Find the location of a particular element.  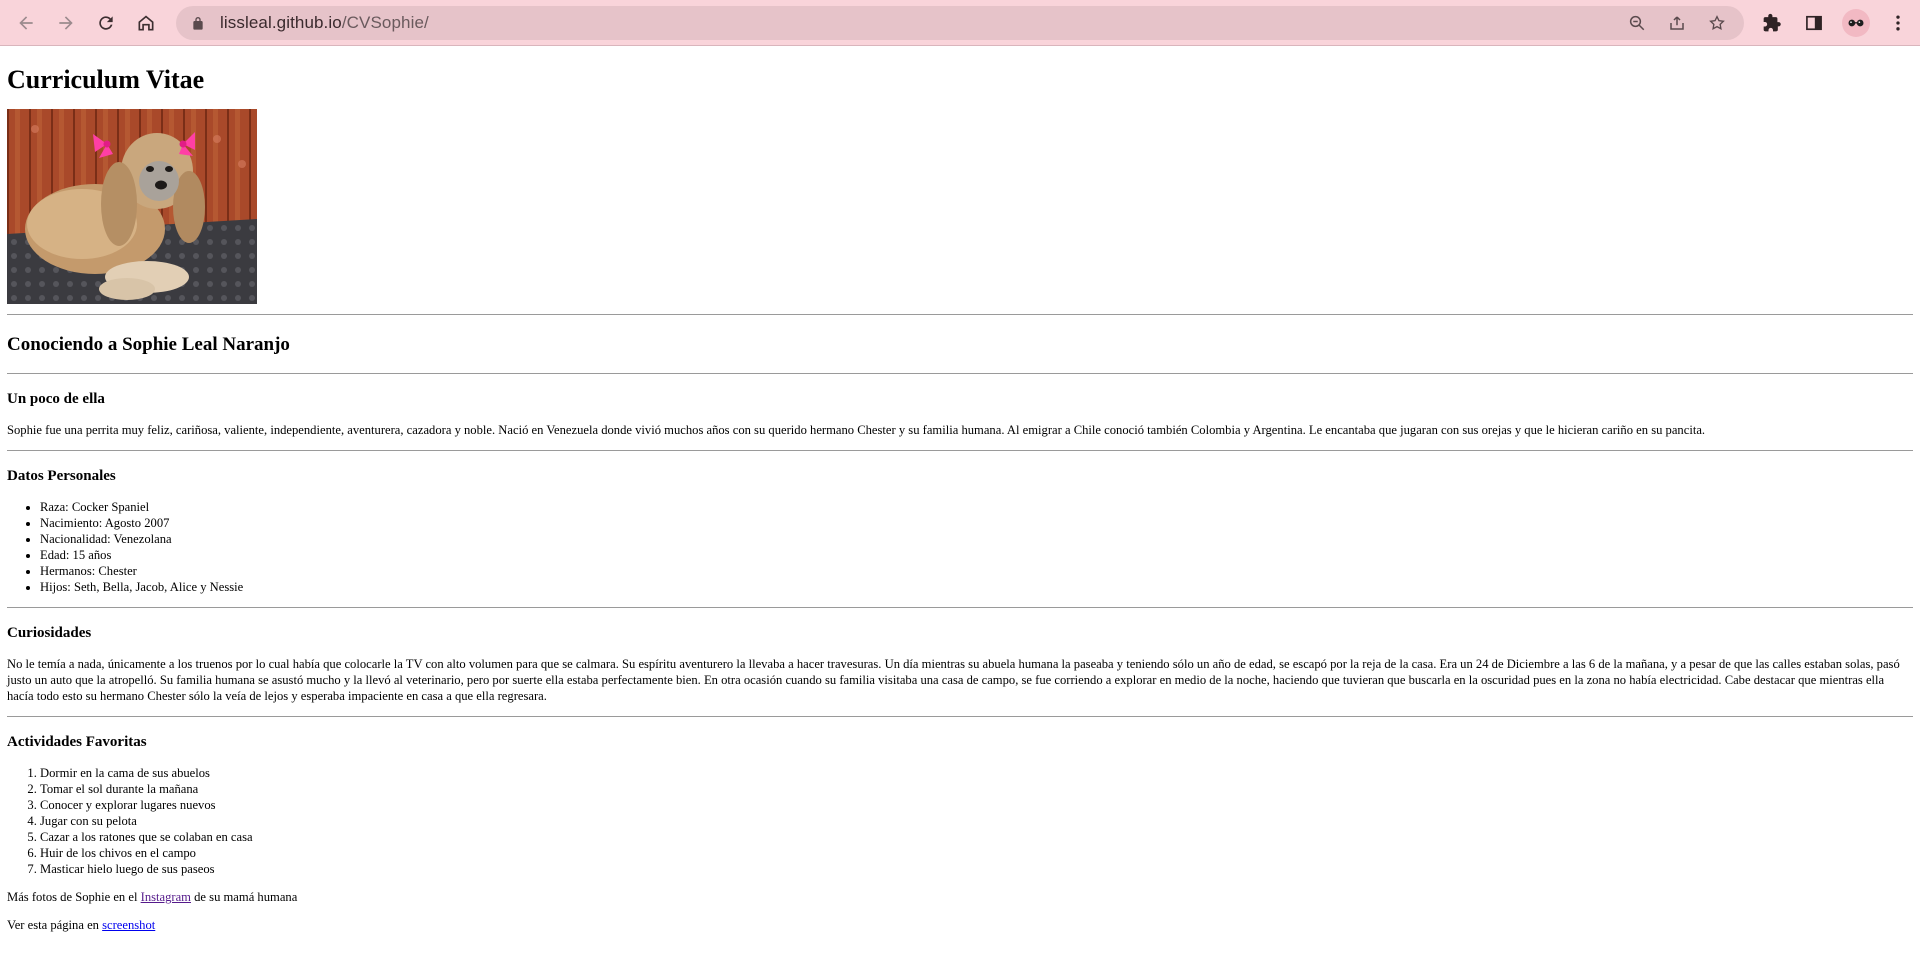

forward-button is located at coordinates (66, 23).